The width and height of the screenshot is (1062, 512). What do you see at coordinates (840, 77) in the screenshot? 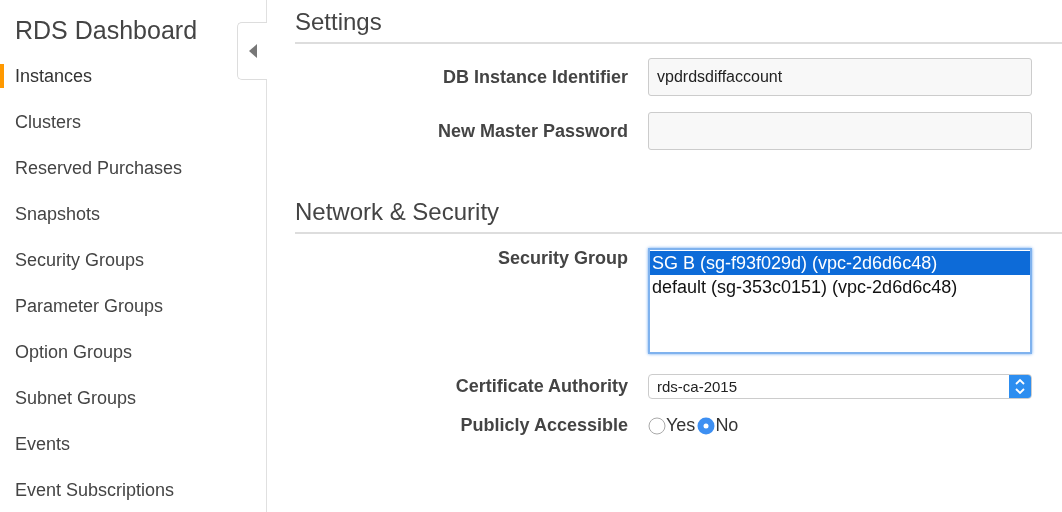
I see `text-field: vpdrdsdiffaccount` at bounding box center [840, 77].